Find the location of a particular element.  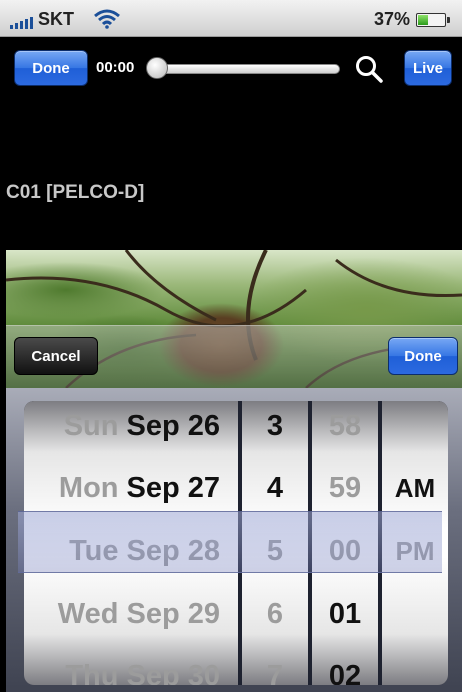

date-row: Mon Sep 27 is located at coordinates (131, 488).